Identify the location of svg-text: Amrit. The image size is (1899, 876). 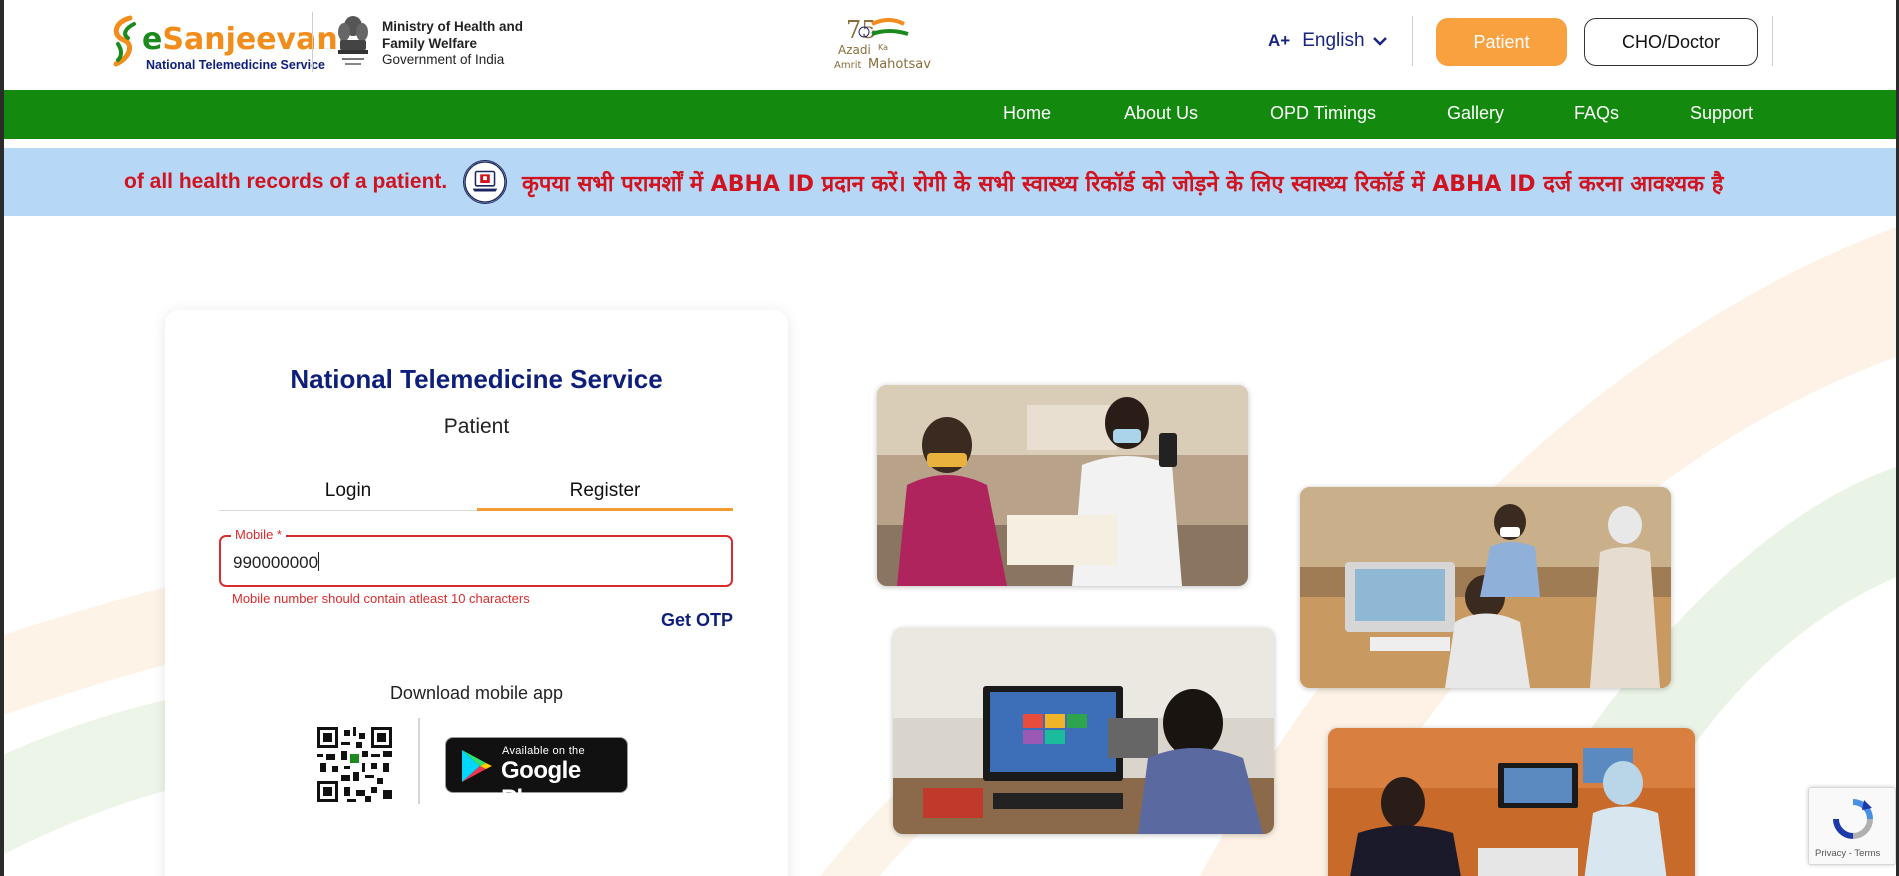
(847, 65).